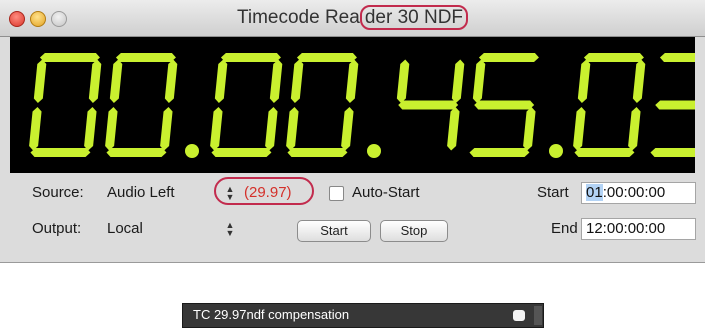 The width and height of the screenshot is (705, 328). What do you see at coordinates (386, 192) in the screenshot?
I see `auto-start-label: Auto-Start` at bounding box center [386, 192].